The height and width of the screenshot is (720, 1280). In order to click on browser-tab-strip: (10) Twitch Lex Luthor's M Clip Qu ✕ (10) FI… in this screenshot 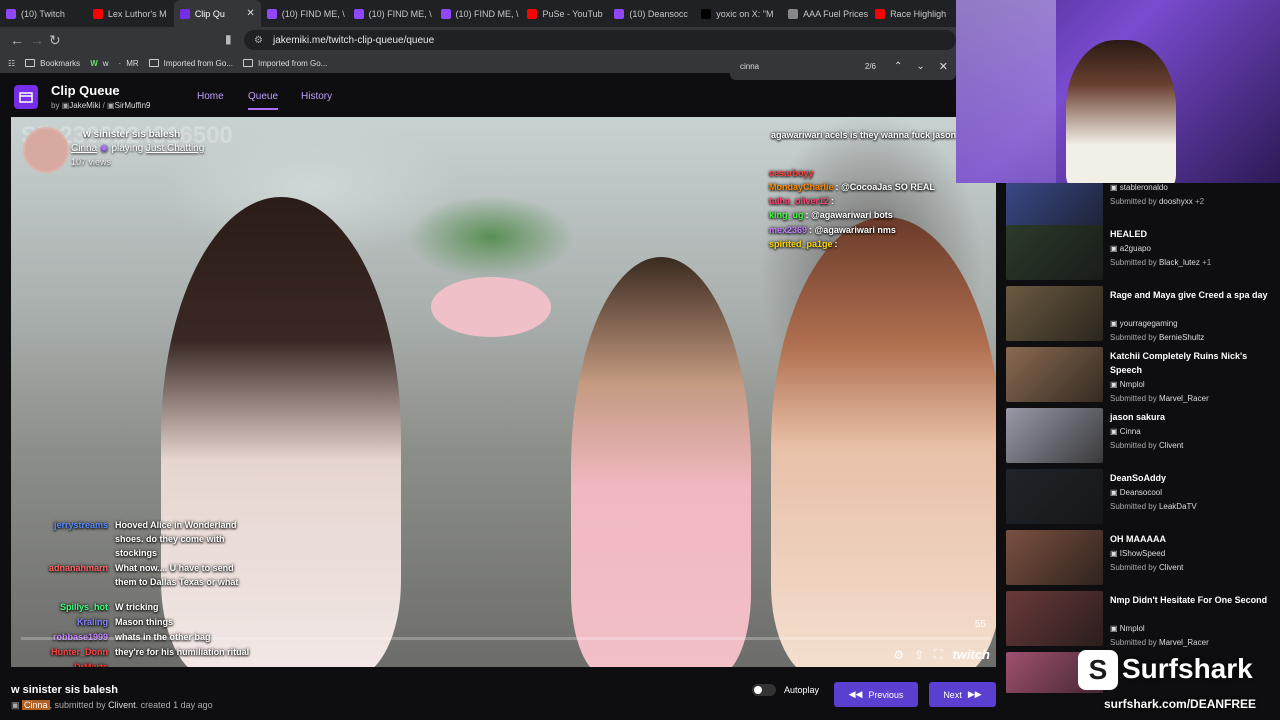, I will do `click(478, 13)`.